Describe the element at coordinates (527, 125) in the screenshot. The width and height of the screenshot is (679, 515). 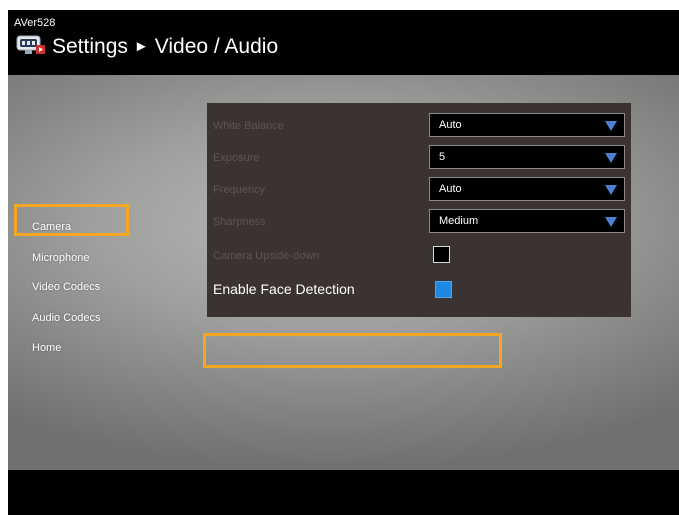
I see `white-balance-dropdown: Auto` at that location.